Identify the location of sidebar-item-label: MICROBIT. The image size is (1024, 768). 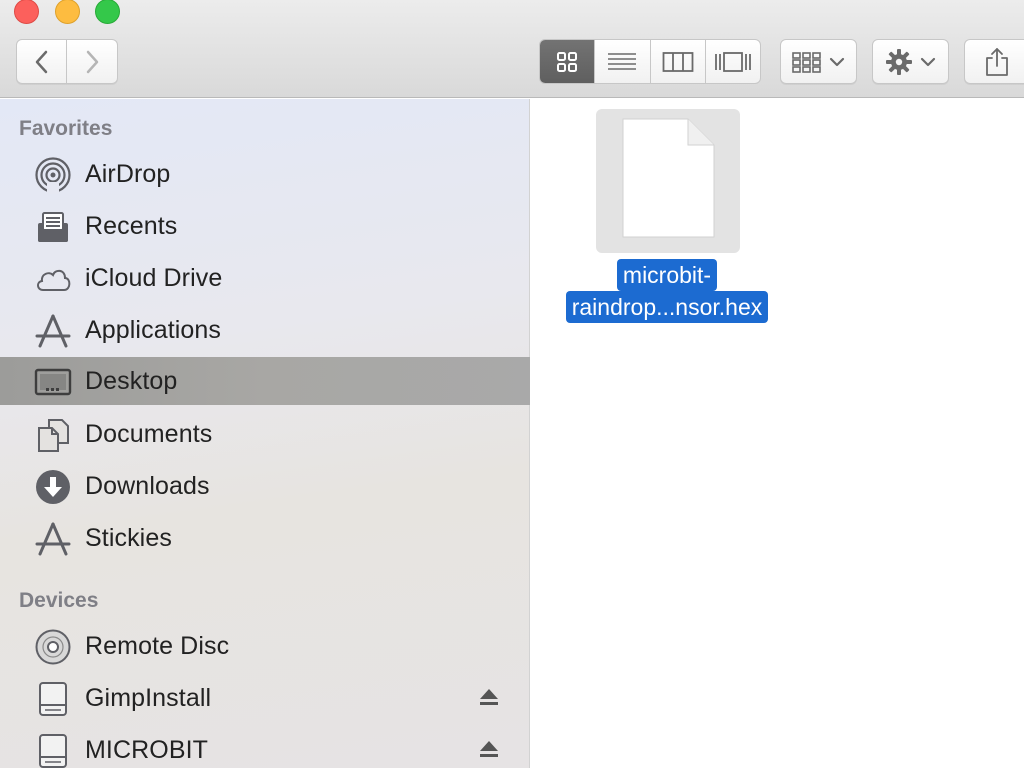
(147, 749).